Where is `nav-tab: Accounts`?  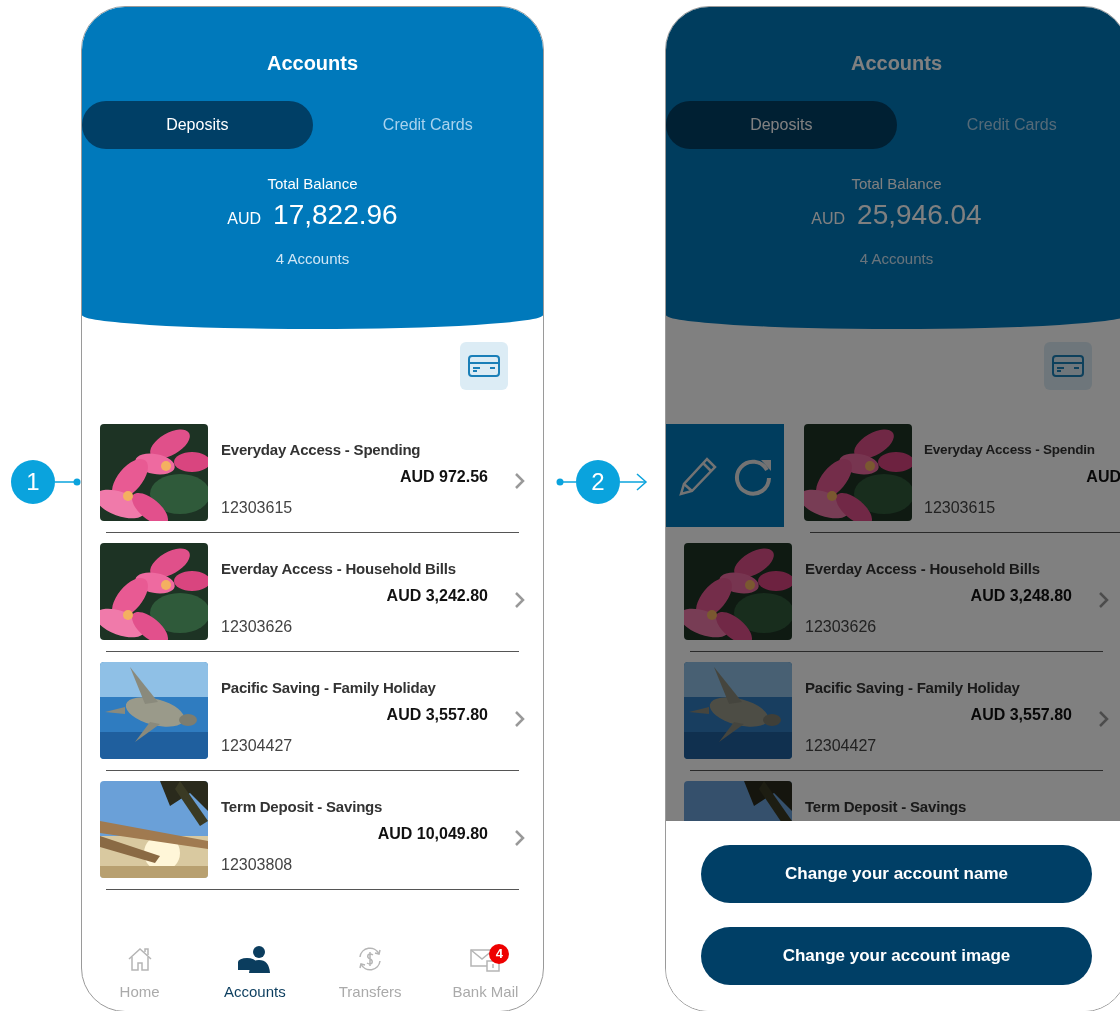 nav-tab: Accounts is located at coordinates (255, 973).